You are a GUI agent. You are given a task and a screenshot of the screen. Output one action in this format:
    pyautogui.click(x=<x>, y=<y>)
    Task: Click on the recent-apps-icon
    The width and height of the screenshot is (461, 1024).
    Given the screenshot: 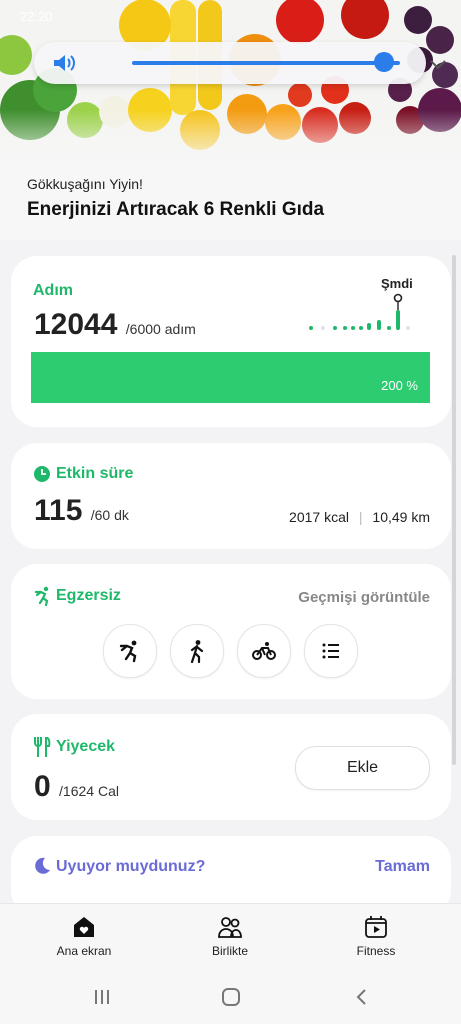 What is the action you would take?
    pyautogui.click(x=102, y=997)
    